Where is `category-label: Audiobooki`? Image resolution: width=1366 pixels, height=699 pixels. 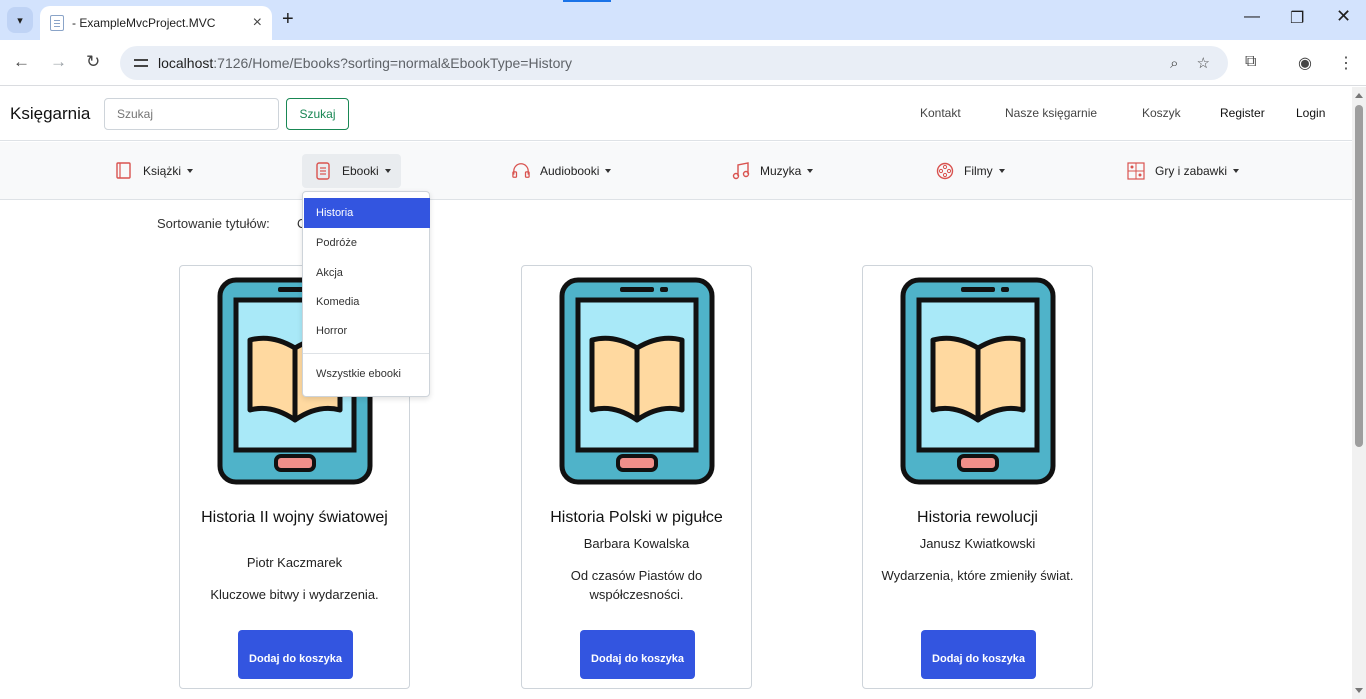 category-label: Audiobooki is located at coordinates (570, 171).